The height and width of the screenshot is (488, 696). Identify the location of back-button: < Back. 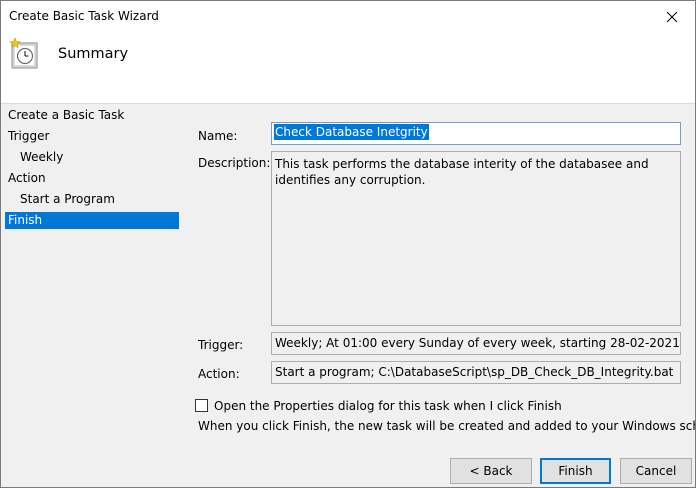
(491, 471).